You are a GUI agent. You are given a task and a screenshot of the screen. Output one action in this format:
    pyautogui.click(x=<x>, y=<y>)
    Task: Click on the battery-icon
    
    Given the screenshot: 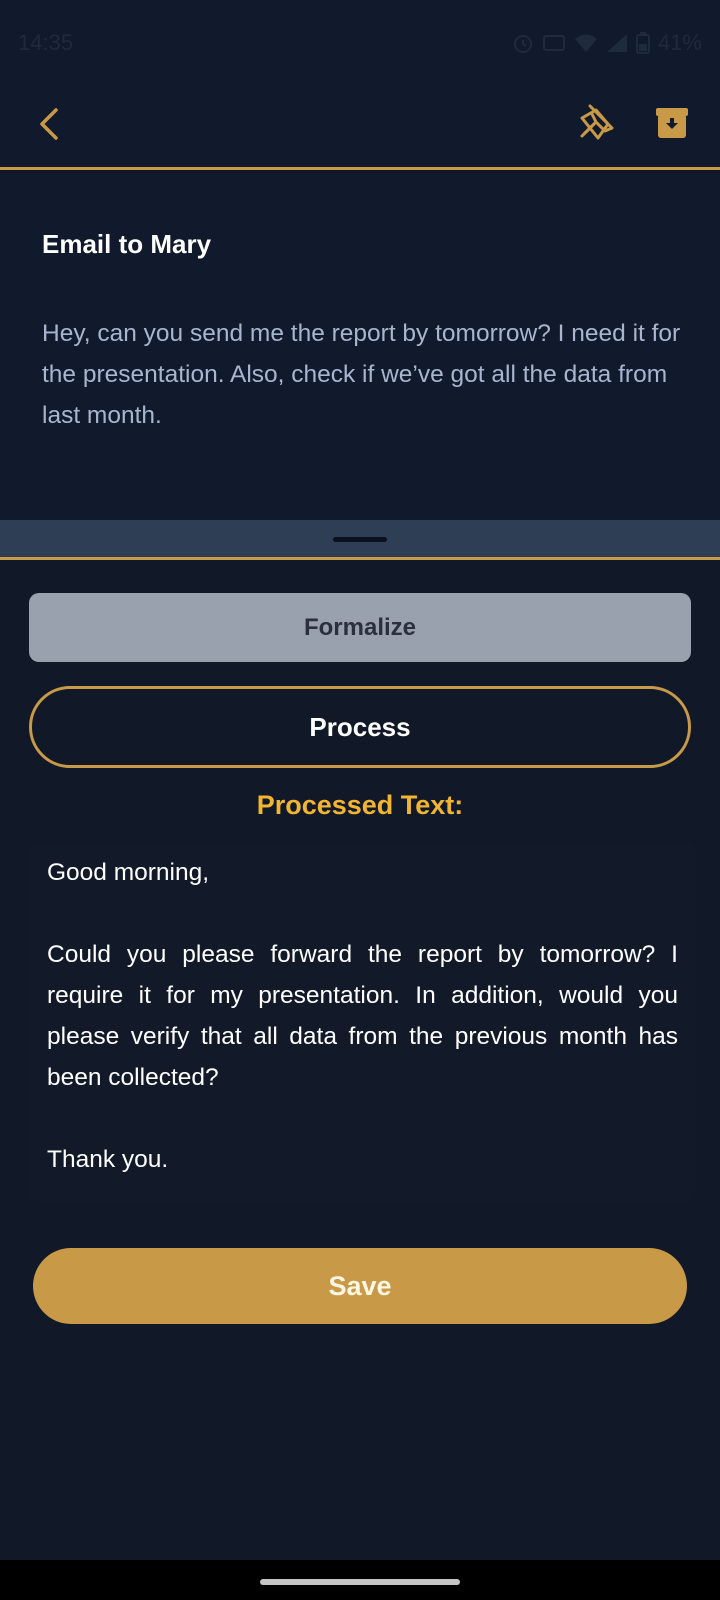 What is the action you would take?
    pyautogui.click(x=642, y=43)
    